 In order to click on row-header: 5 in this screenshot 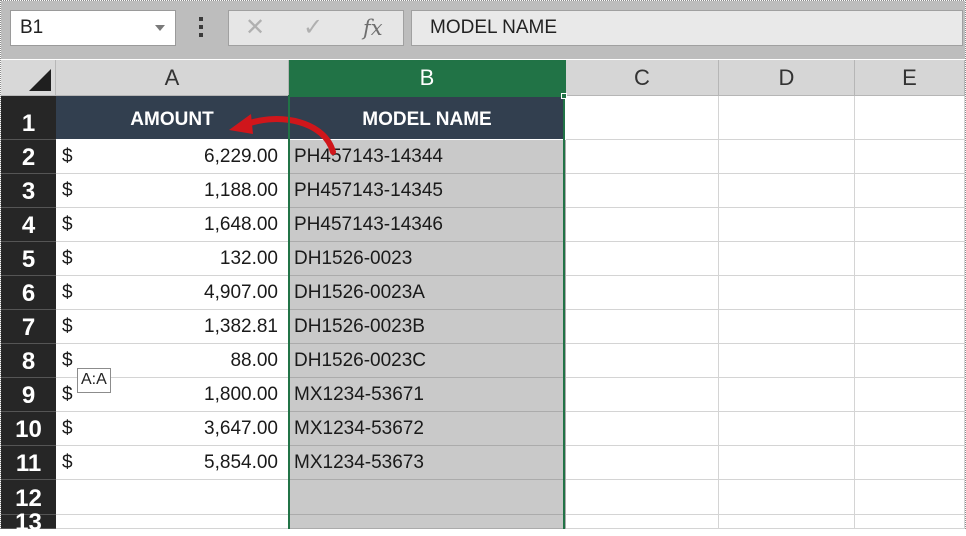, I will do `click(28, 259)`.